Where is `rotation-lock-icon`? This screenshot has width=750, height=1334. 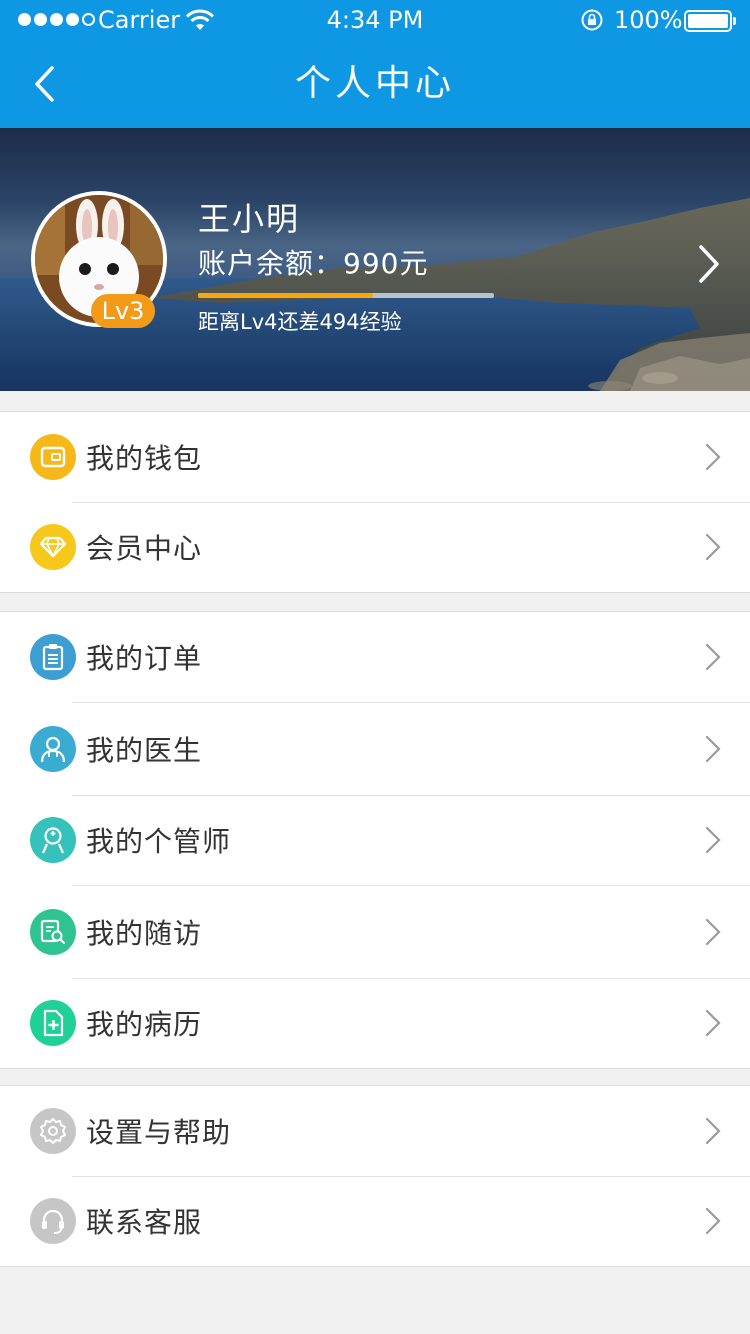 rotation-lock-icon is located at coordinates (592, 20).